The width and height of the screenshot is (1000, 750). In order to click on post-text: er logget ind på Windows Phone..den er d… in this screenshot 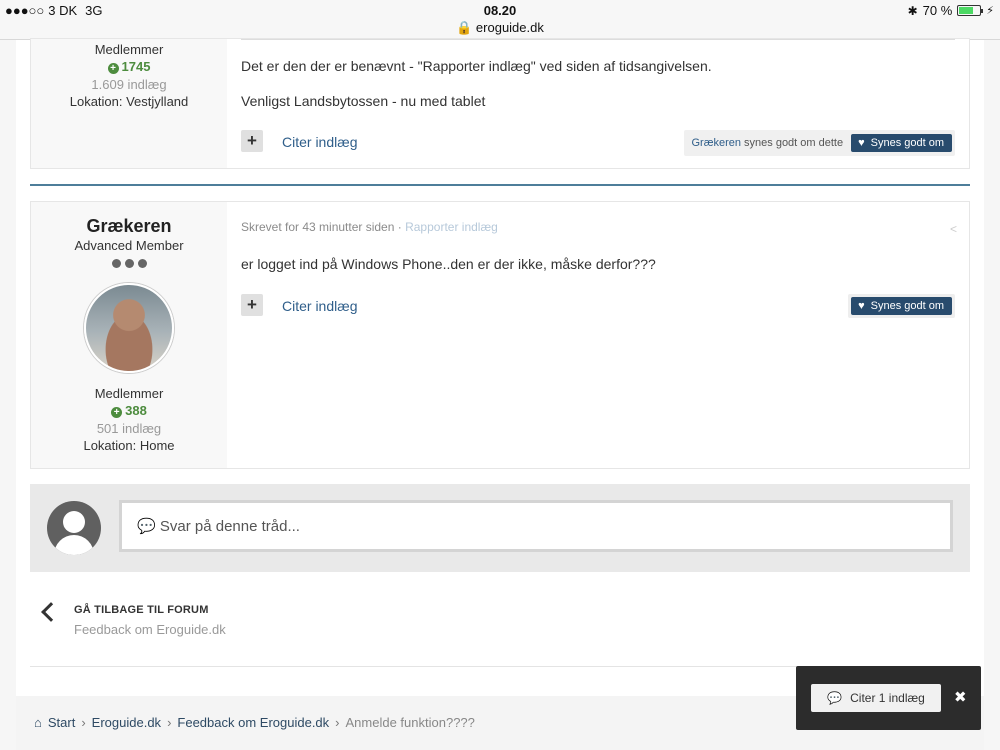, I will do `click(448, 264)`.